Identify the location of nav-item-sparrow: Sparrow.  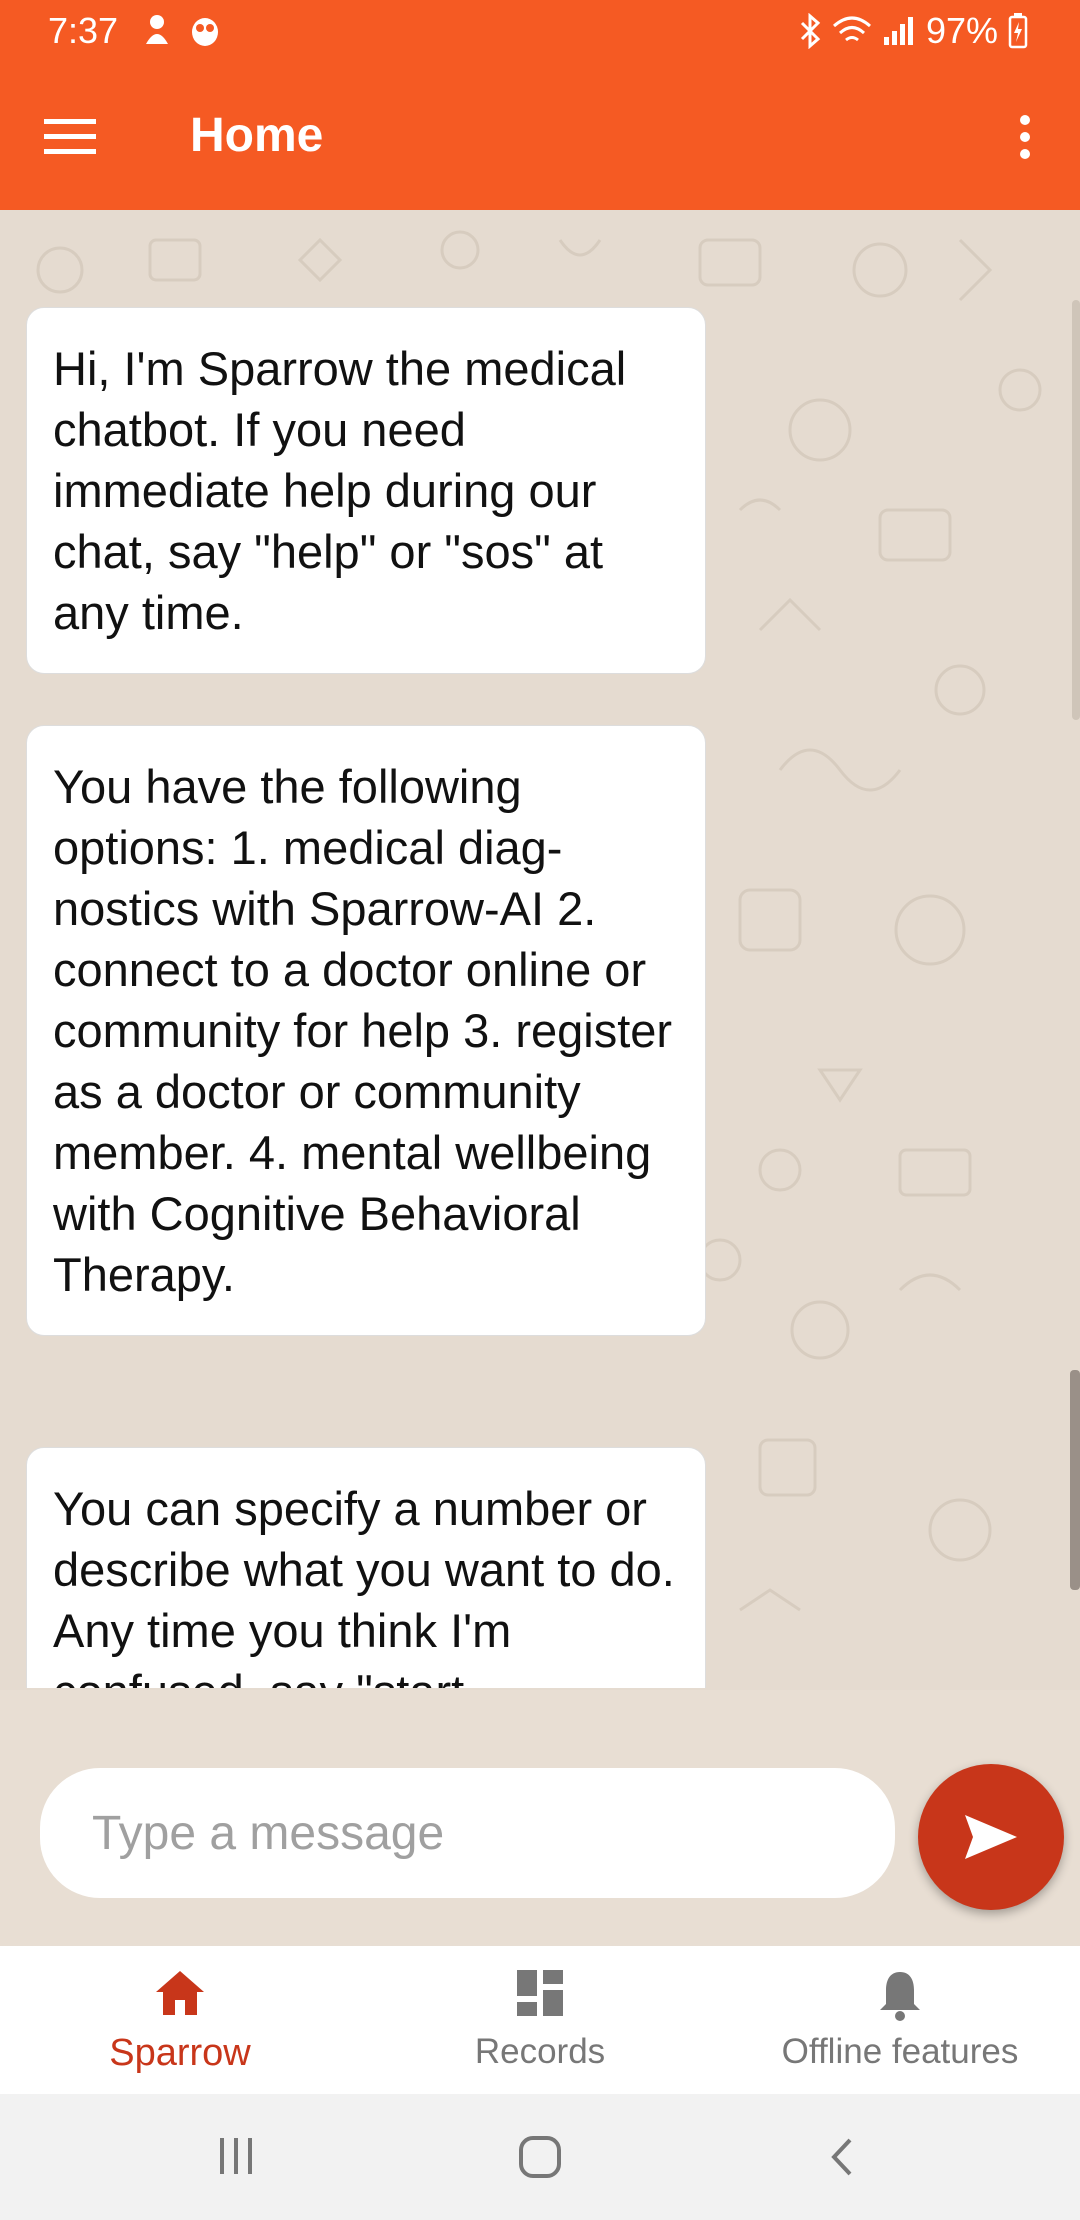
(180, 2020).